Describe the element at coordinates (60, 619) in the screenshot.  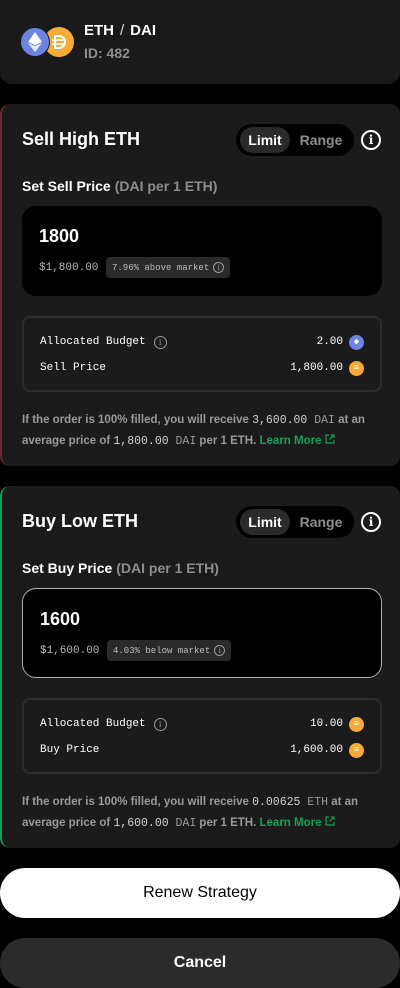
I see `buy-price-value: 1600` at that location.